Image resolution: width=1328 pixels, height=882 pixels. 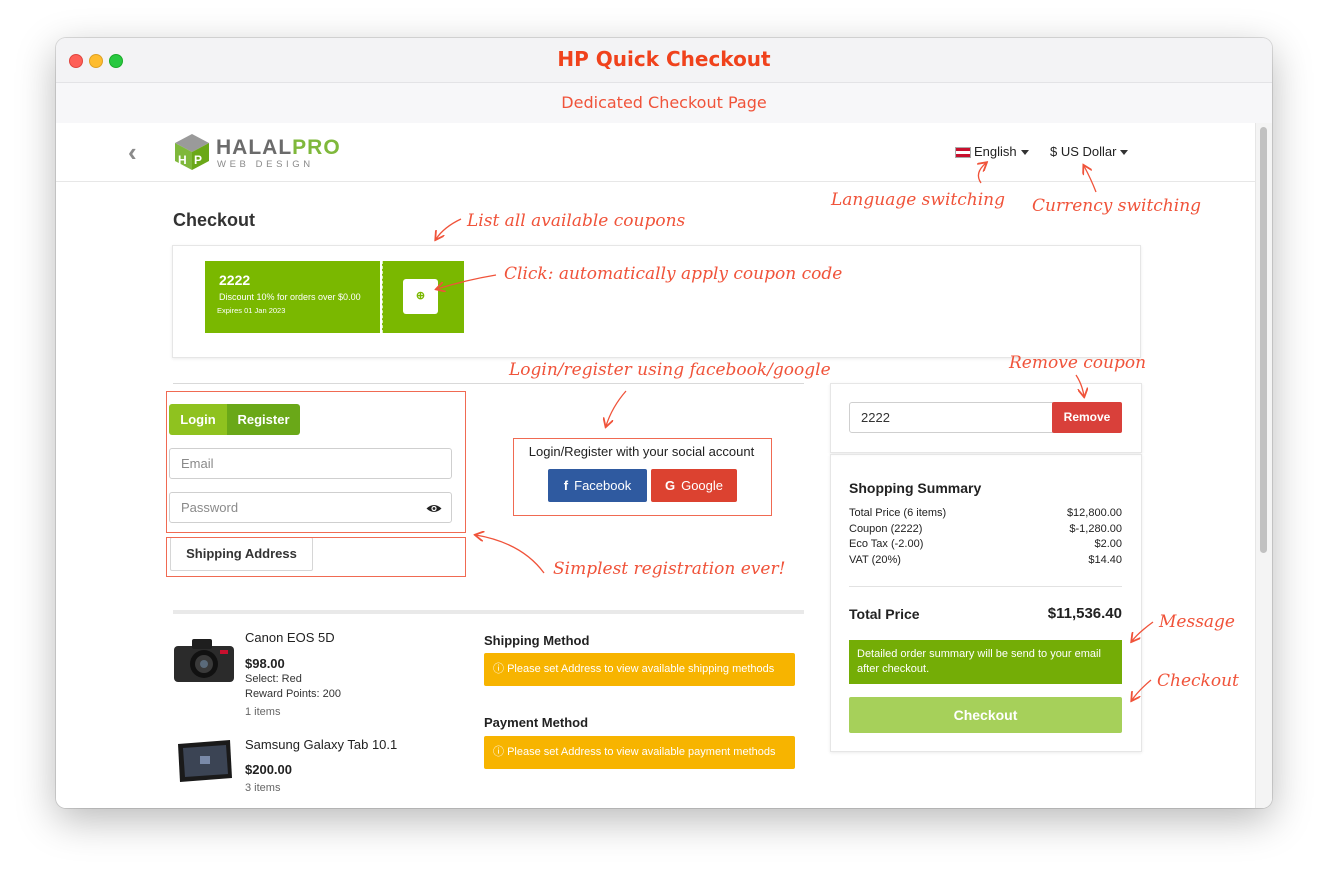 I want to click on logo-wordmark: HALALPRO, so click(x=278, y=147).